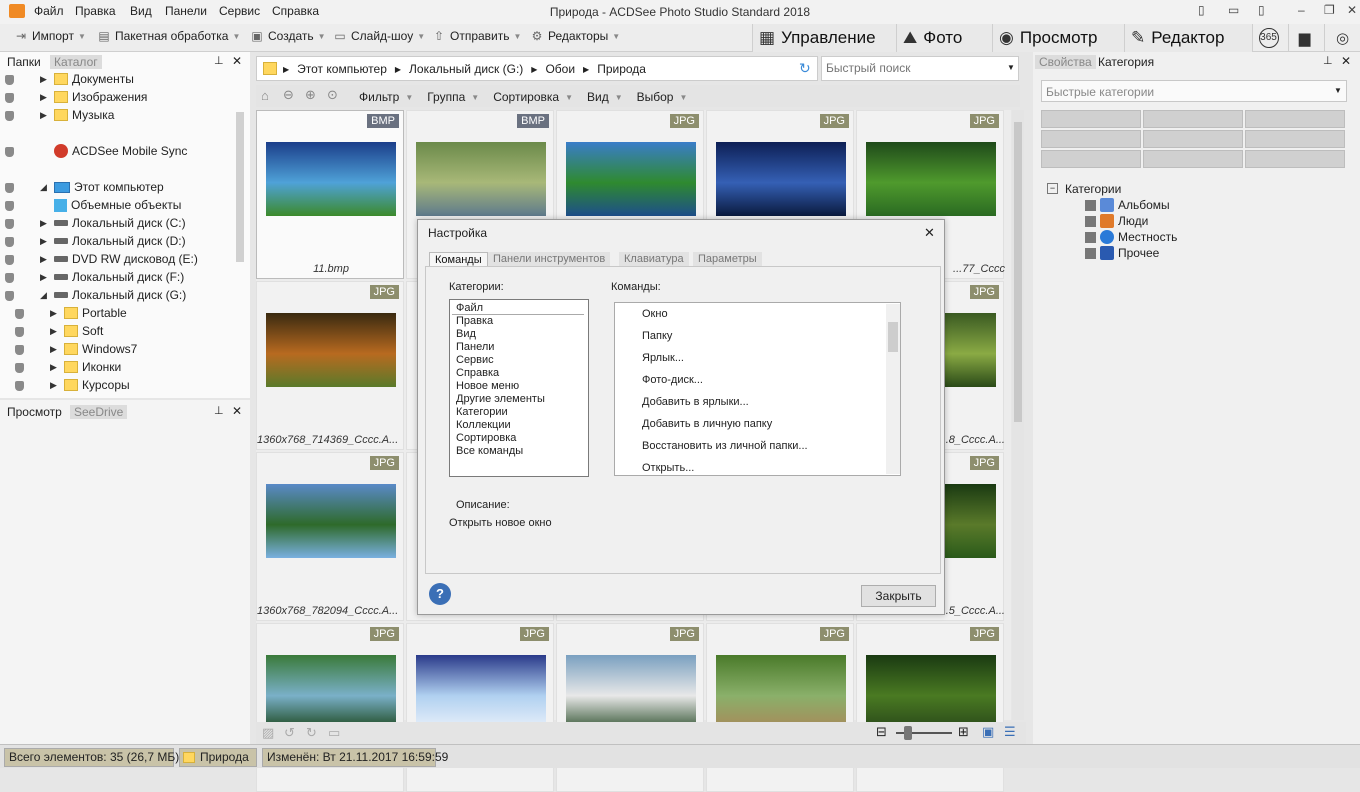 Image resolution: width=1360 pixels, height=792 pixels. Describe the element at coordinates (560, 69) in the screenshot. I see `breadcrumb-item: Обои` at that location.